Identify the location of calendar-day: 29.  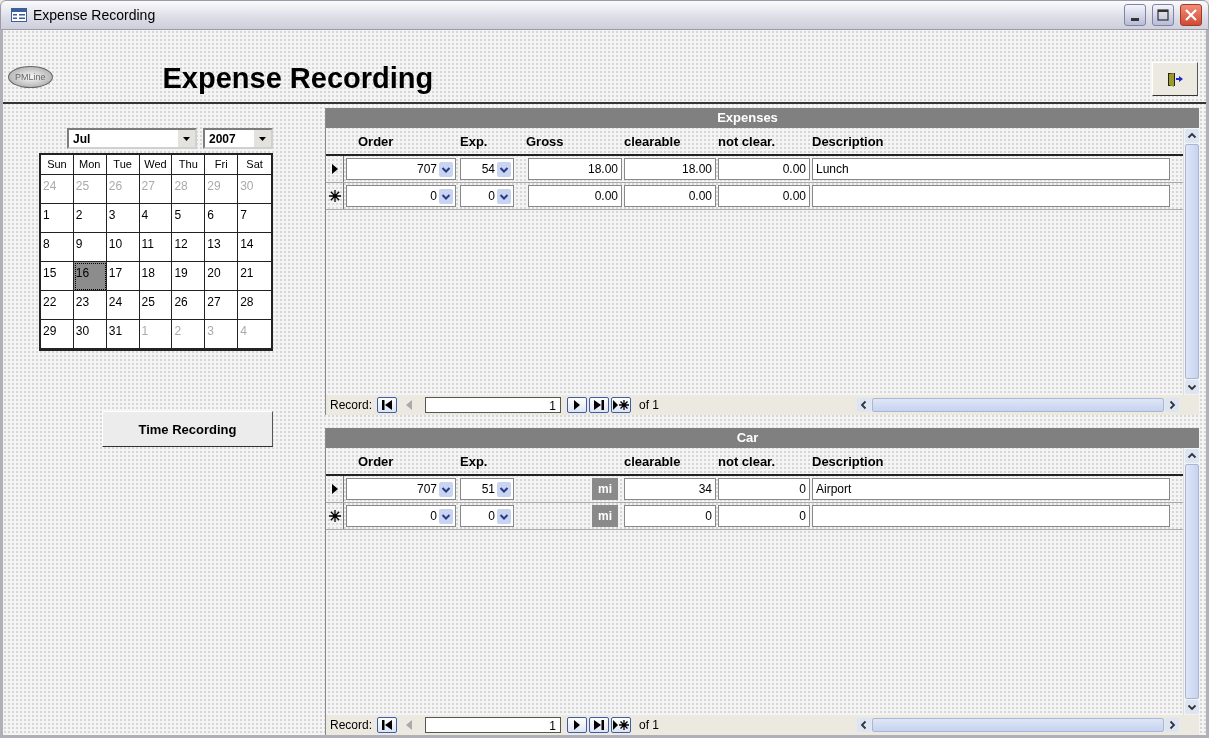
(57, 334).